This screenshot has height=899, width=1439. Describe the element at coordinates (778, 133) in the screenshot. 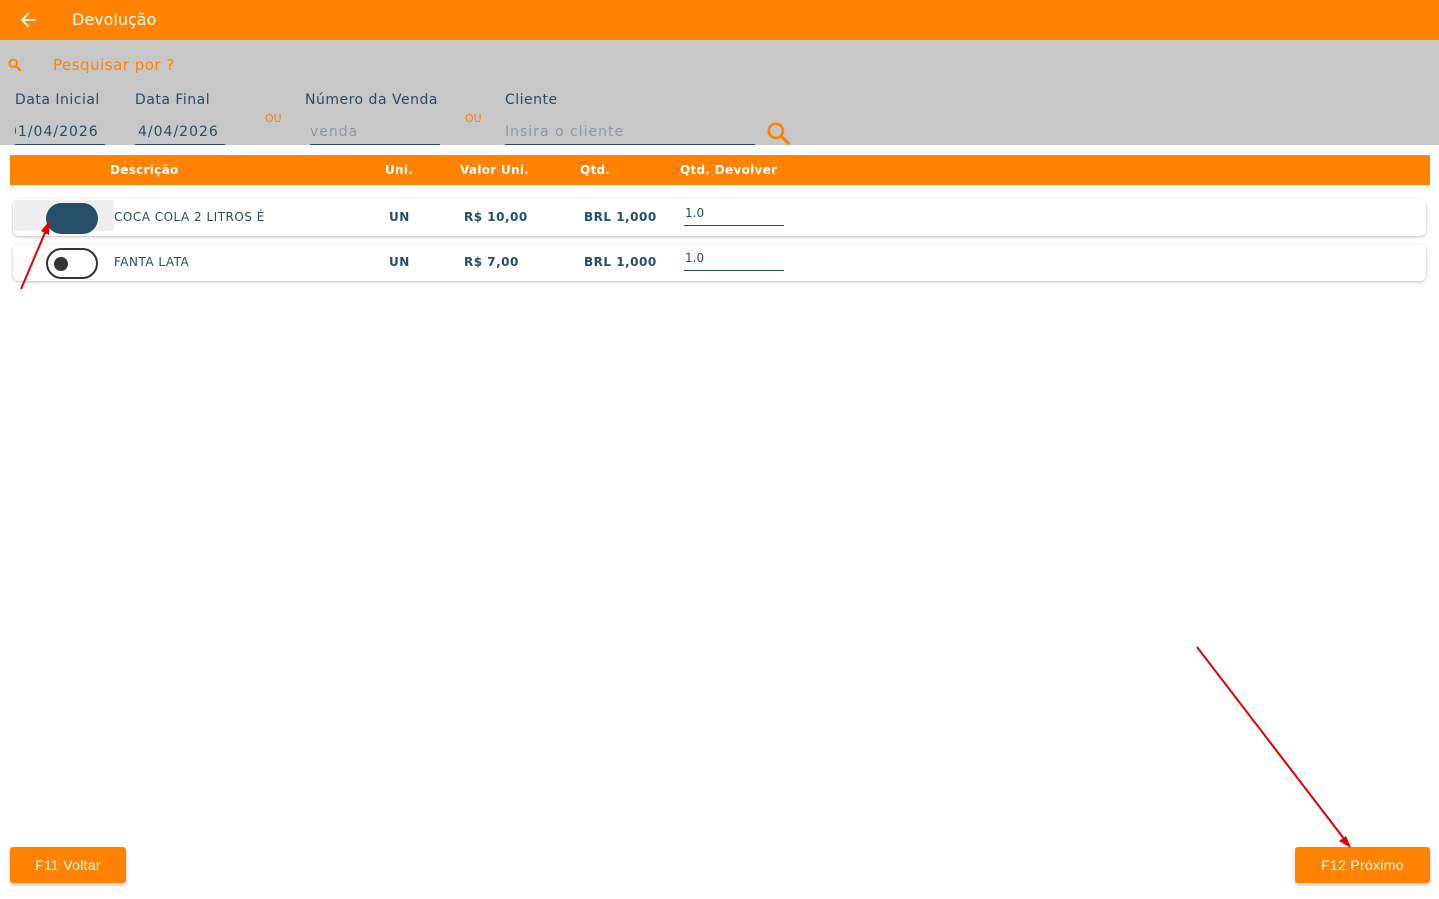

I see `search-button-icon` at that location.